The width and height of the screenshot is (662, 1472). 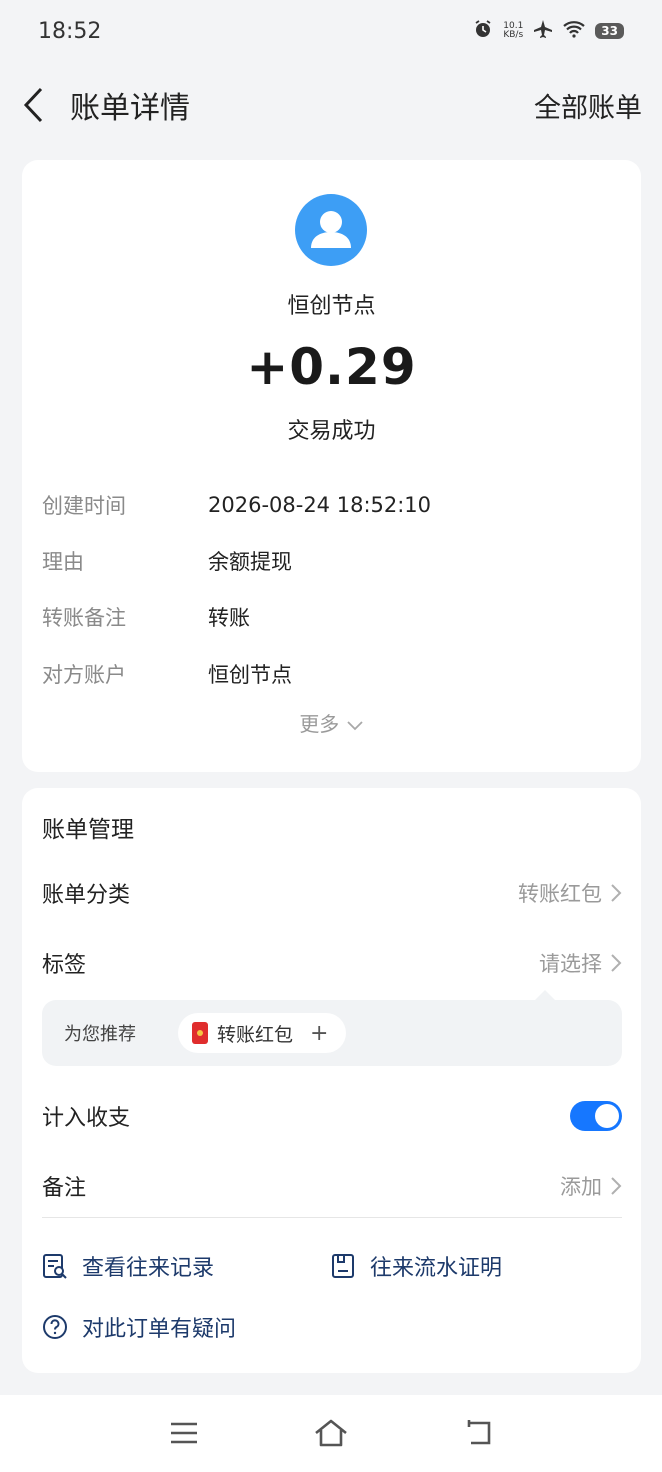 I want to click on return-icon, so click(x=479, y=1432).